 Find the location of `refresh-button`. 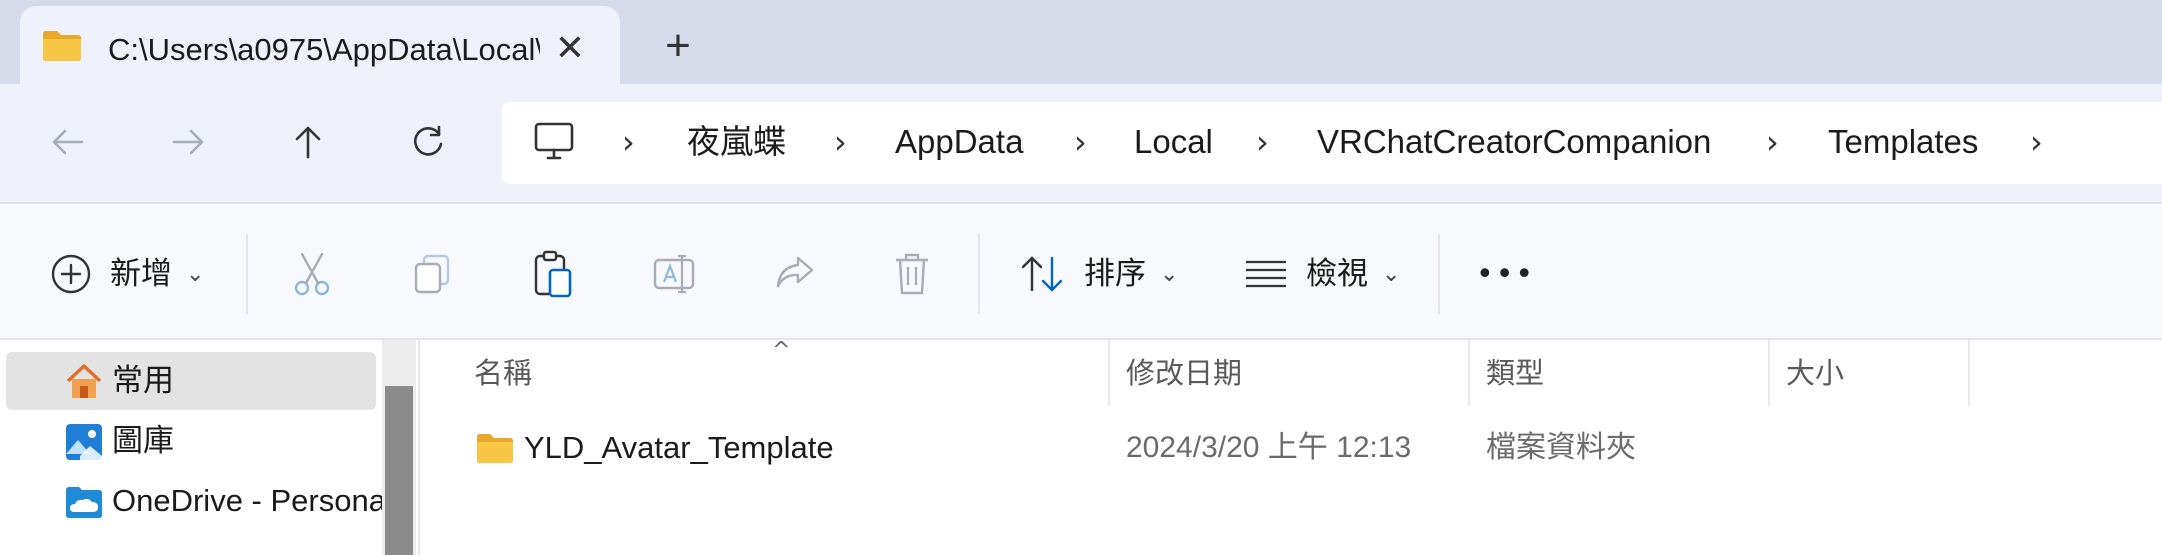

refresh-button is located at coordinates (428, 142).